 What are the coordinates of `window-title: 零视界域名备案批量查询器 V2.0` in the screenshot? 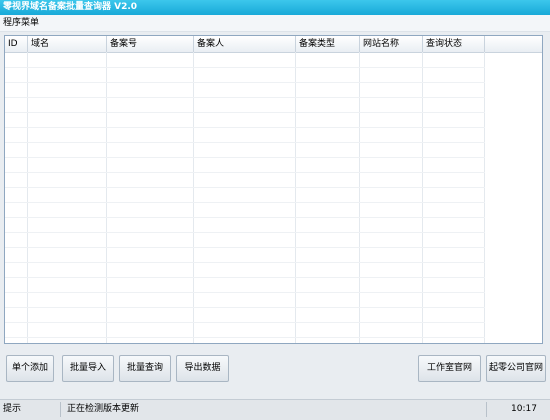 It's located at (70, 7).